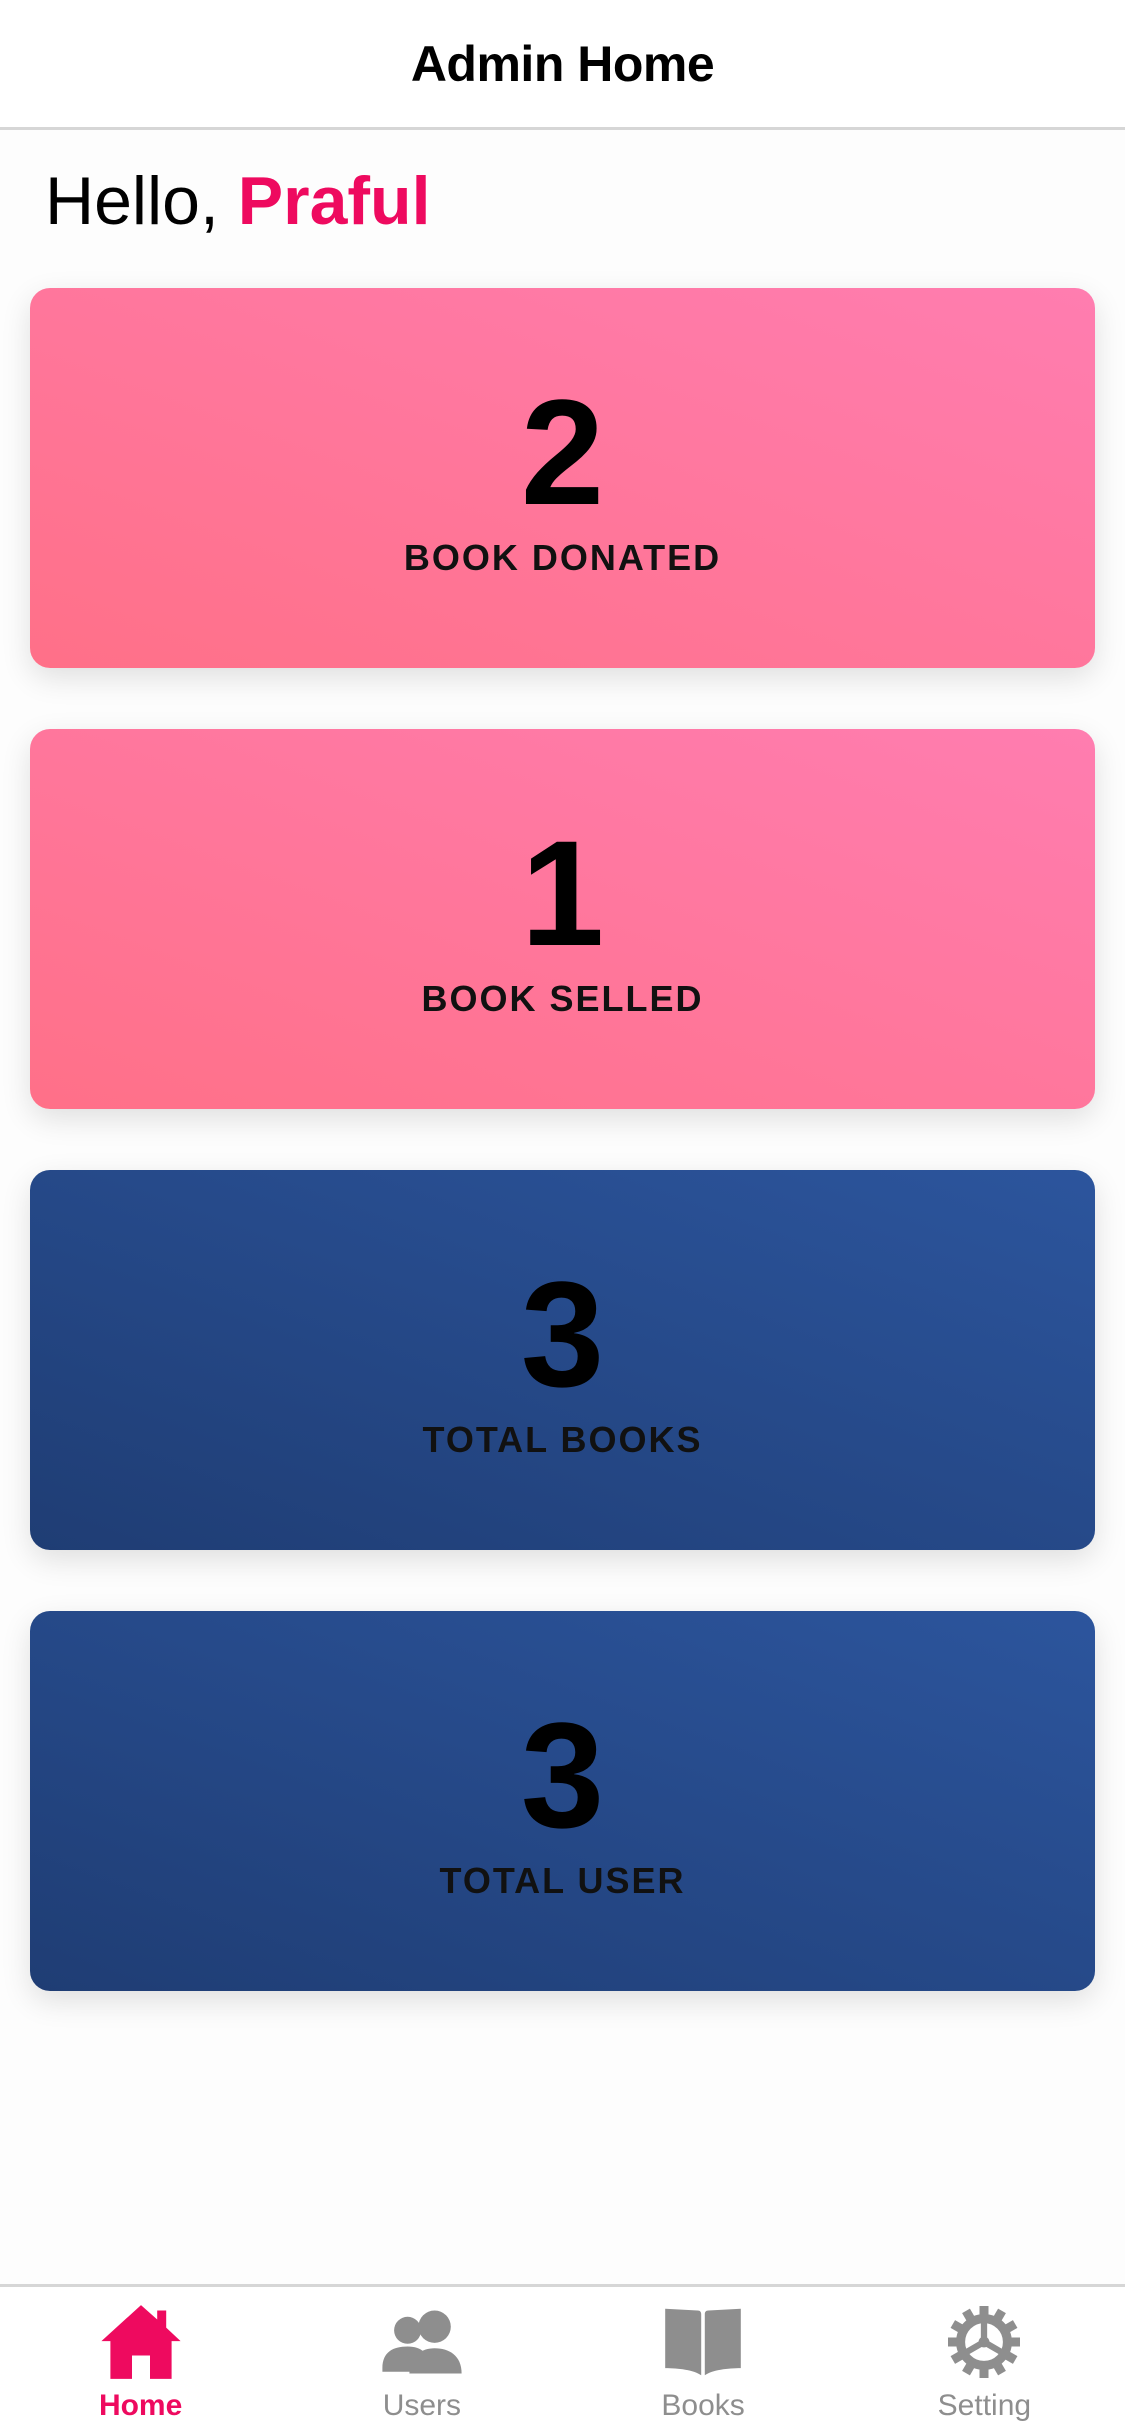 The width and height of the screenshot is (1125, 2436). What do you see at coordinates (562, 998) in the screenshot?
I see `book-selled-label: BOOK SELLED` at bounding box center [562, 998].